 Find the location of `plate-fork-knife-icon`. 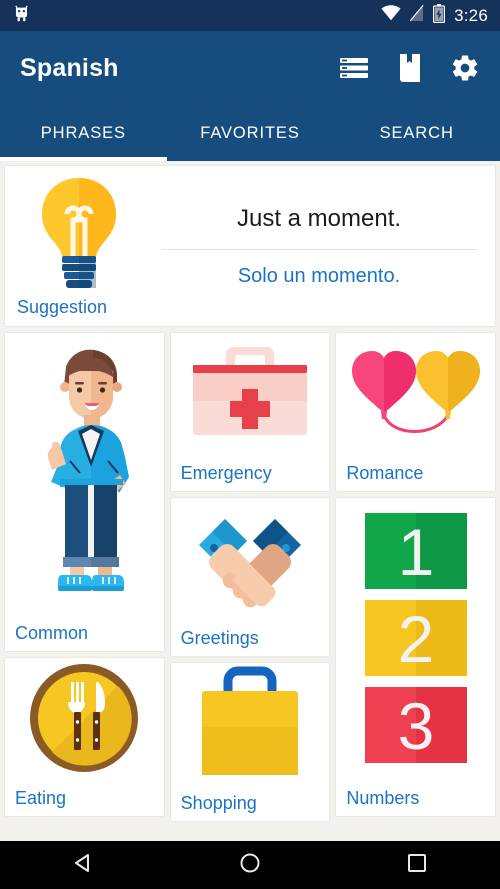

plate-fork-knife-icon is located at coordinates (84, 720).